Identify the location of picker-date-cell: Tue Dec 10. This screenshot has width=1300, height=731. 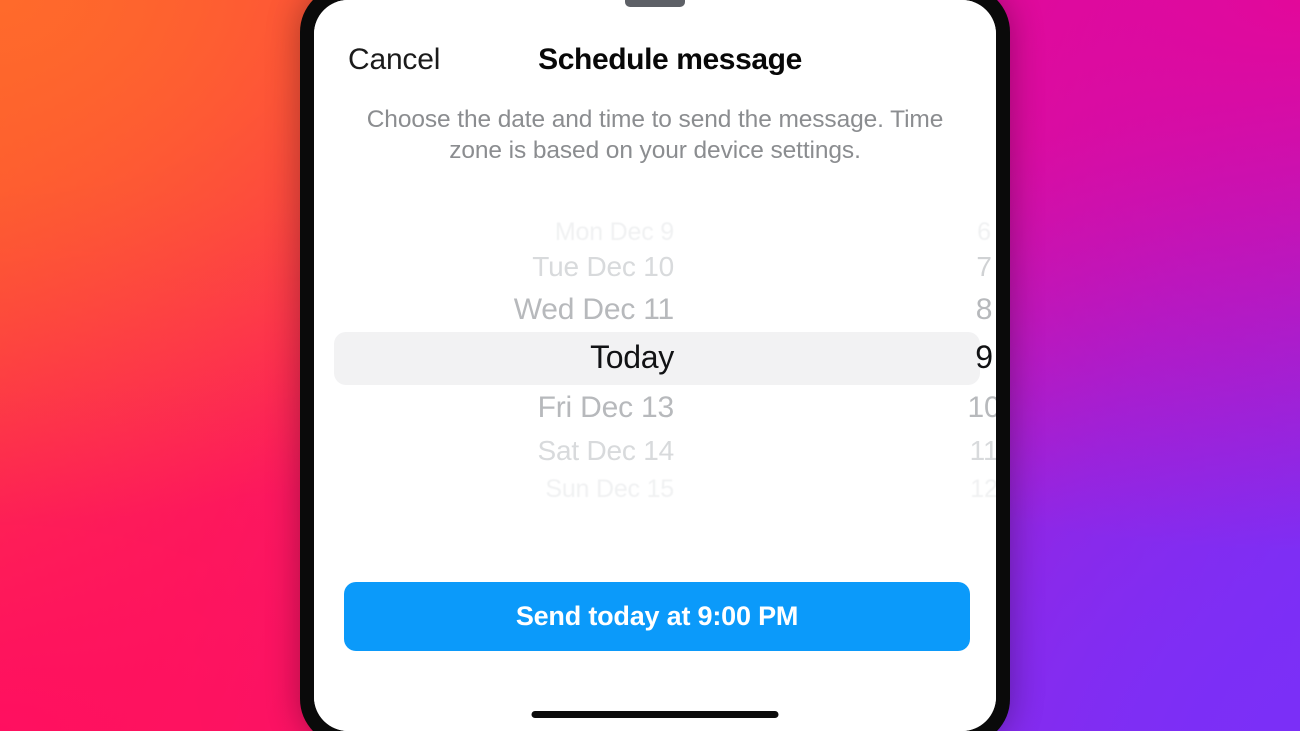
(544, 267).